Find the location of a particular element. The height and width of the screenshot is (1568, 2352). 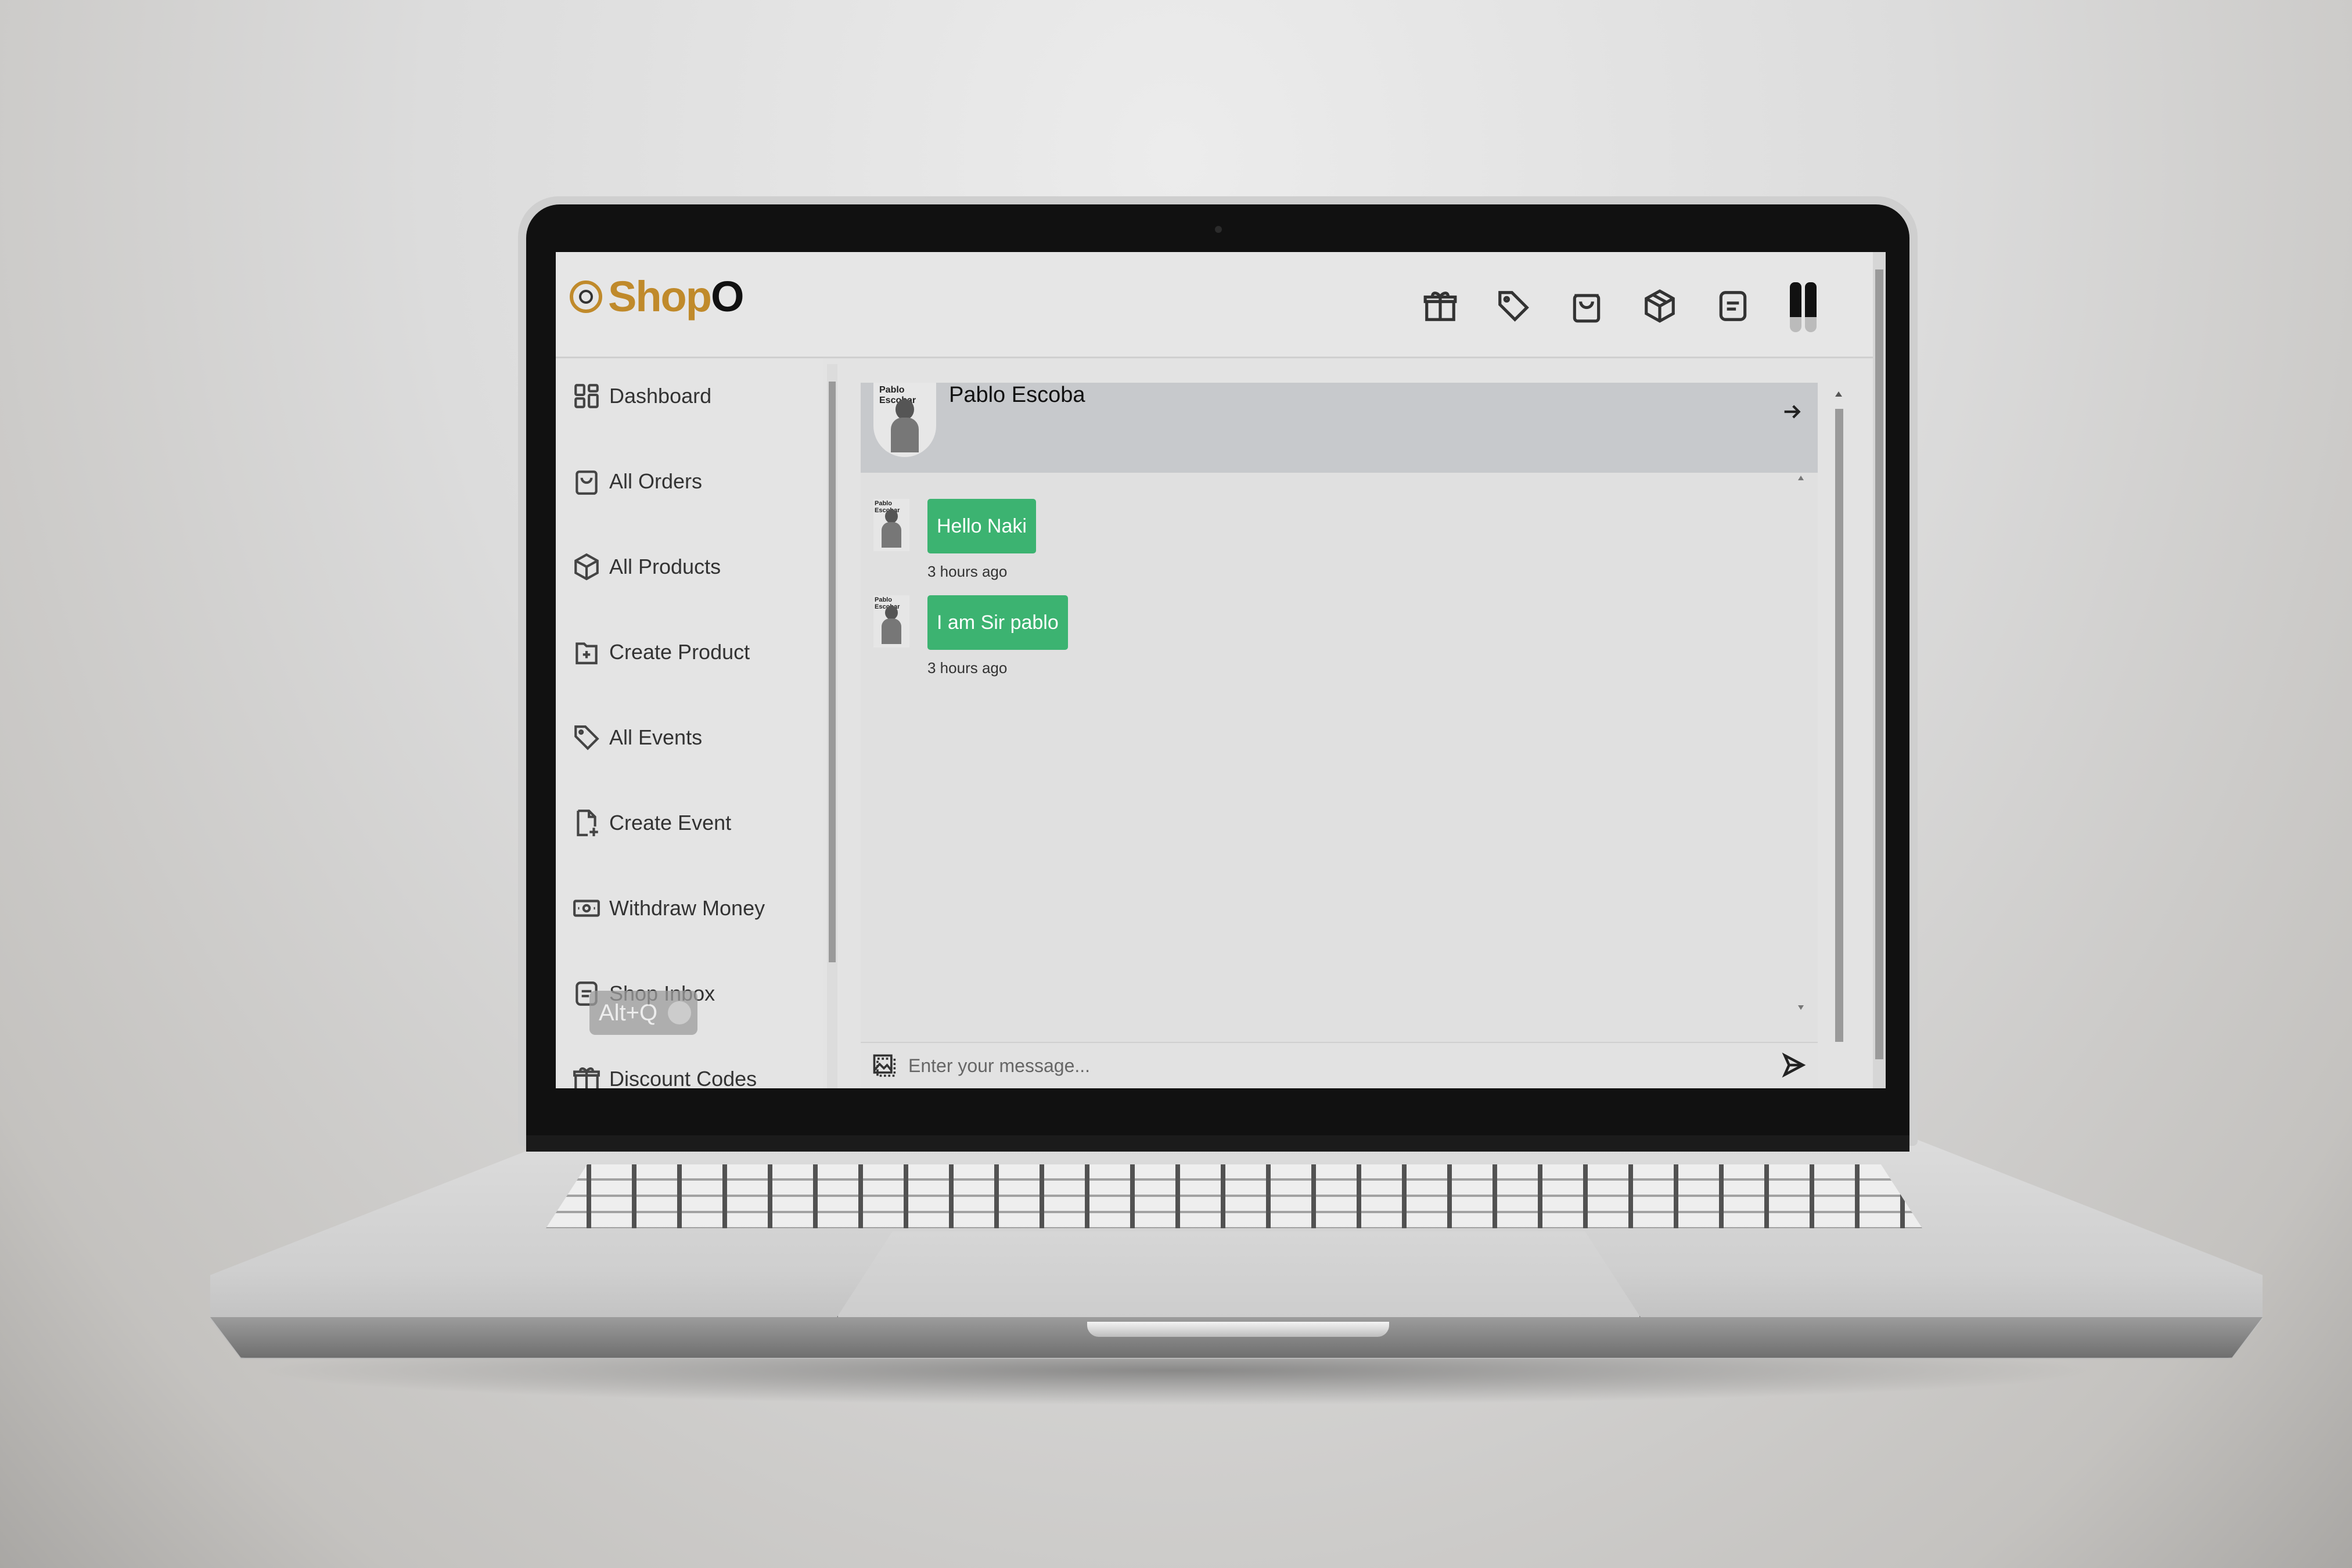

image-upload-icon is located at coordinates (884, 1065).